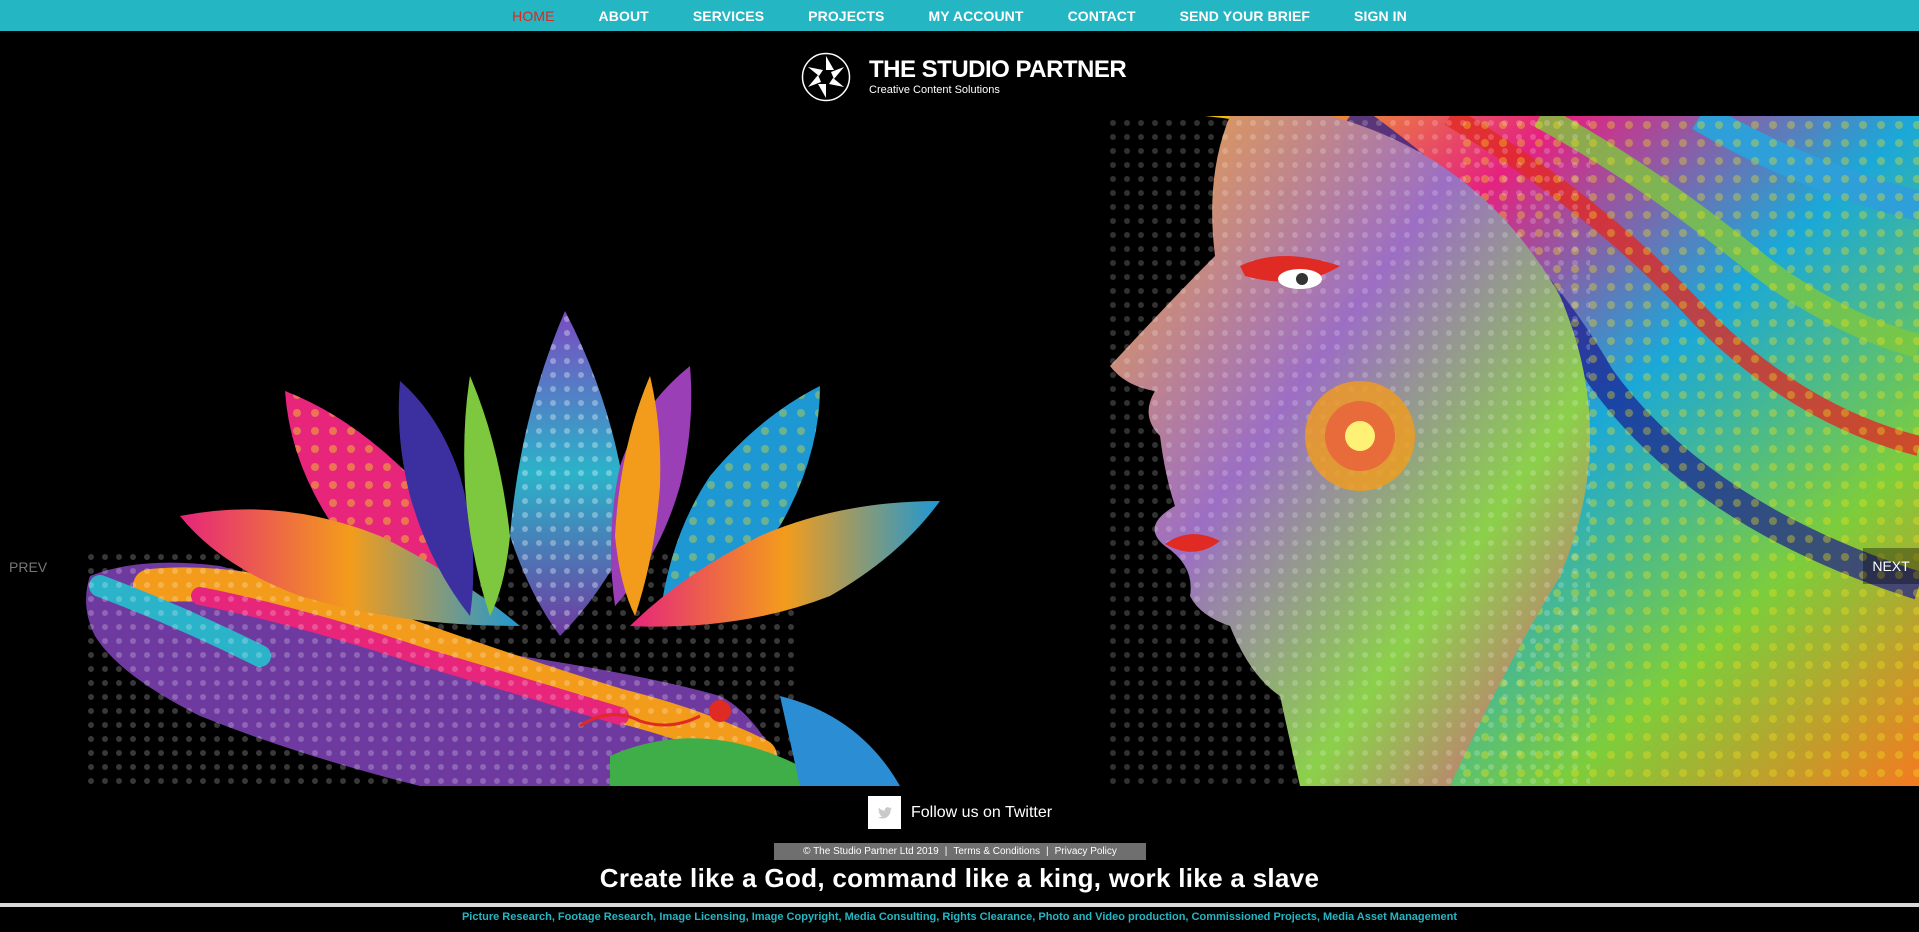  Describe the element at coordinates (28, 567) in the screenshot. I see `prev-slide-button: PREV` at that location.